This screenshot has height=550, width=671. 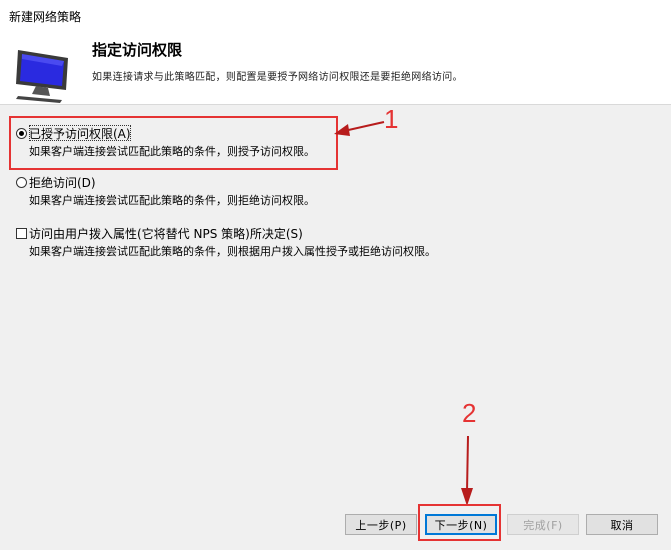 I want to click on dial-in-properties-description: 如果客户端连接尝试匹配此策略的条件，则根据用户拨入属性授予或拒绝访问权限。, so click(x=232, y=251).